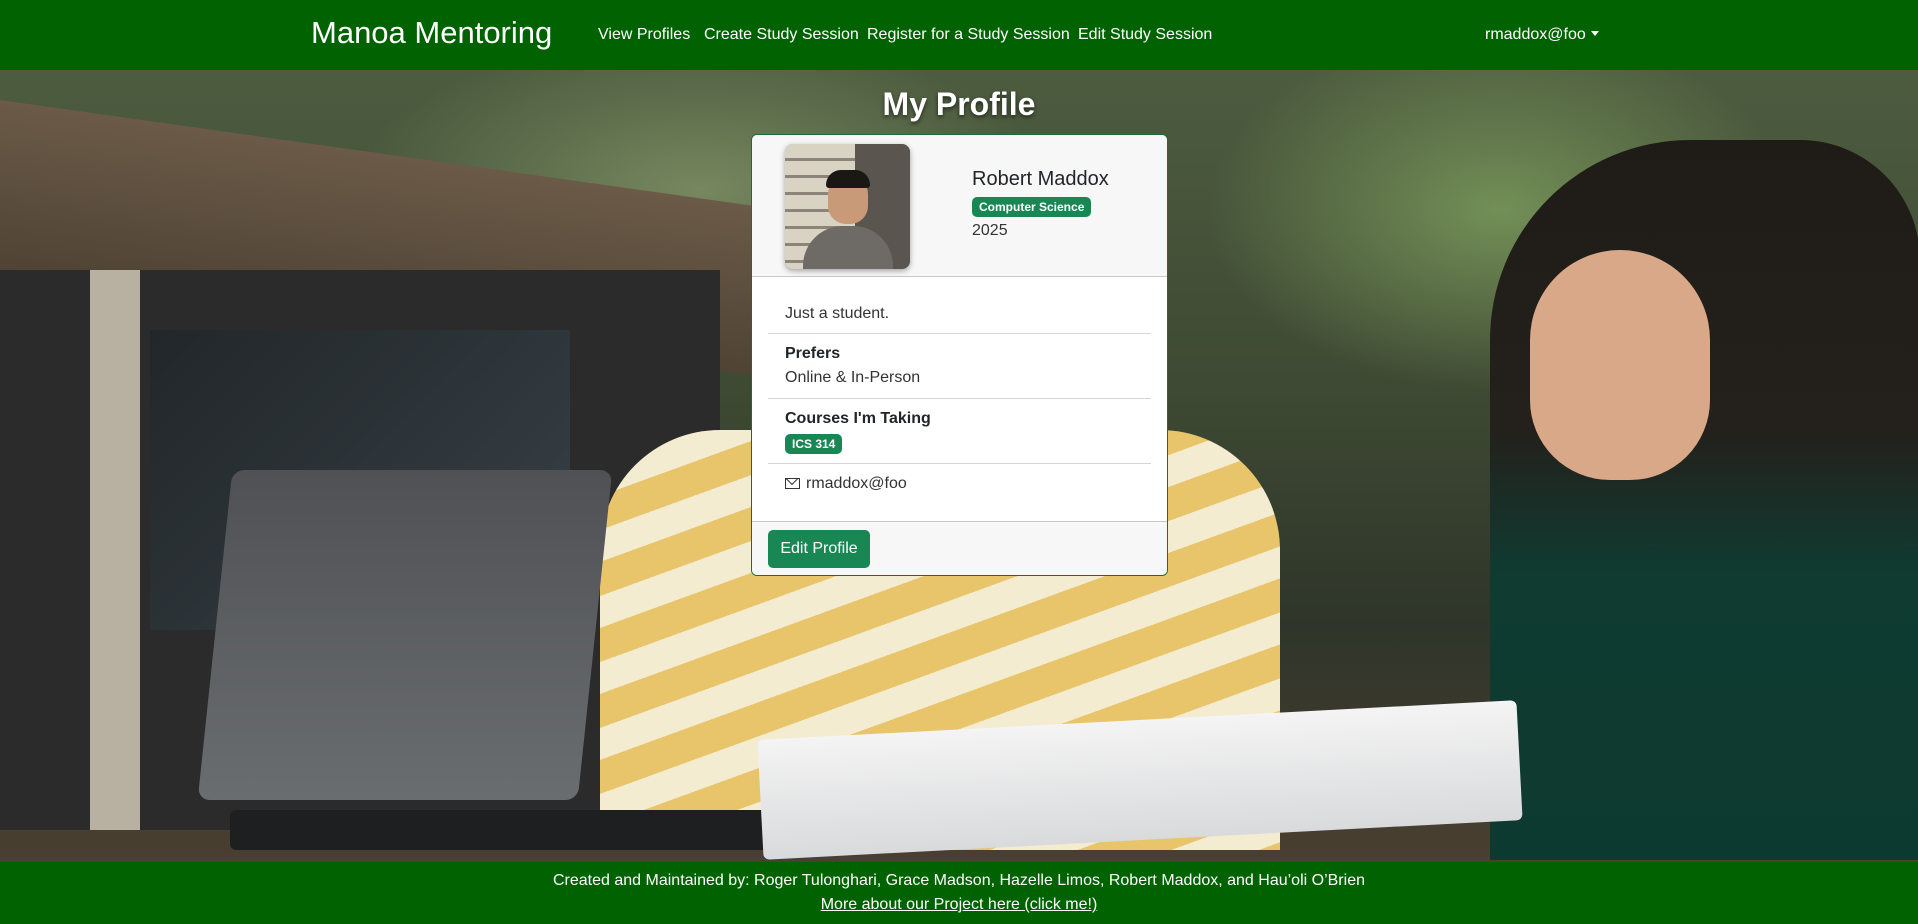 This screenshot has height=924, width=1918. Describe the element at coordinates (856, 483) in the screenshot. I see `profile-email: rmaddox@foo` at that location.